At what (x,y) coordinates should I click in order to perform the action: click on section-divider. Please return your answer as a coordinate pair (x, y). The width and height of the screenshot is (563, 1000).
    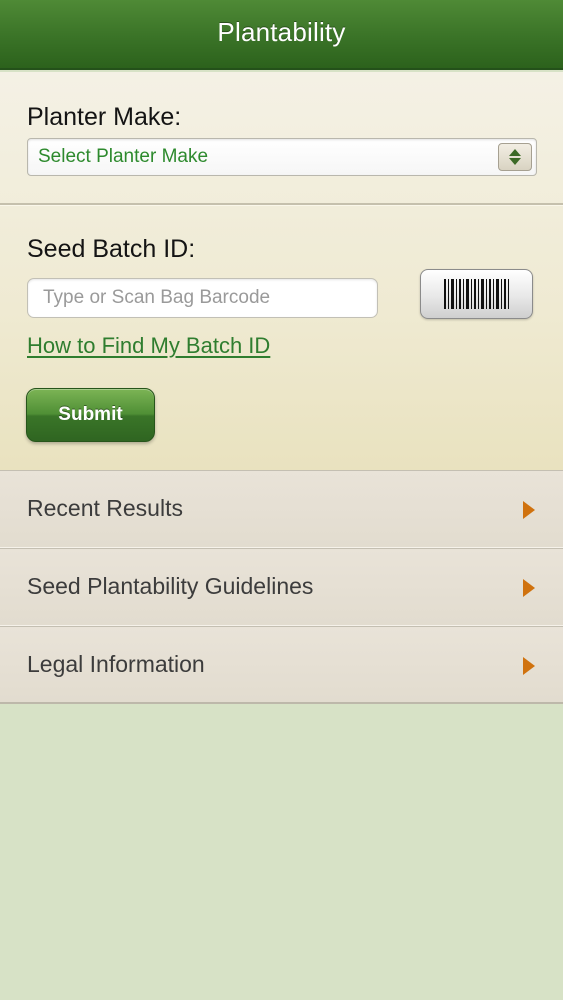
    Looking at the image, I should click on (281, 204).